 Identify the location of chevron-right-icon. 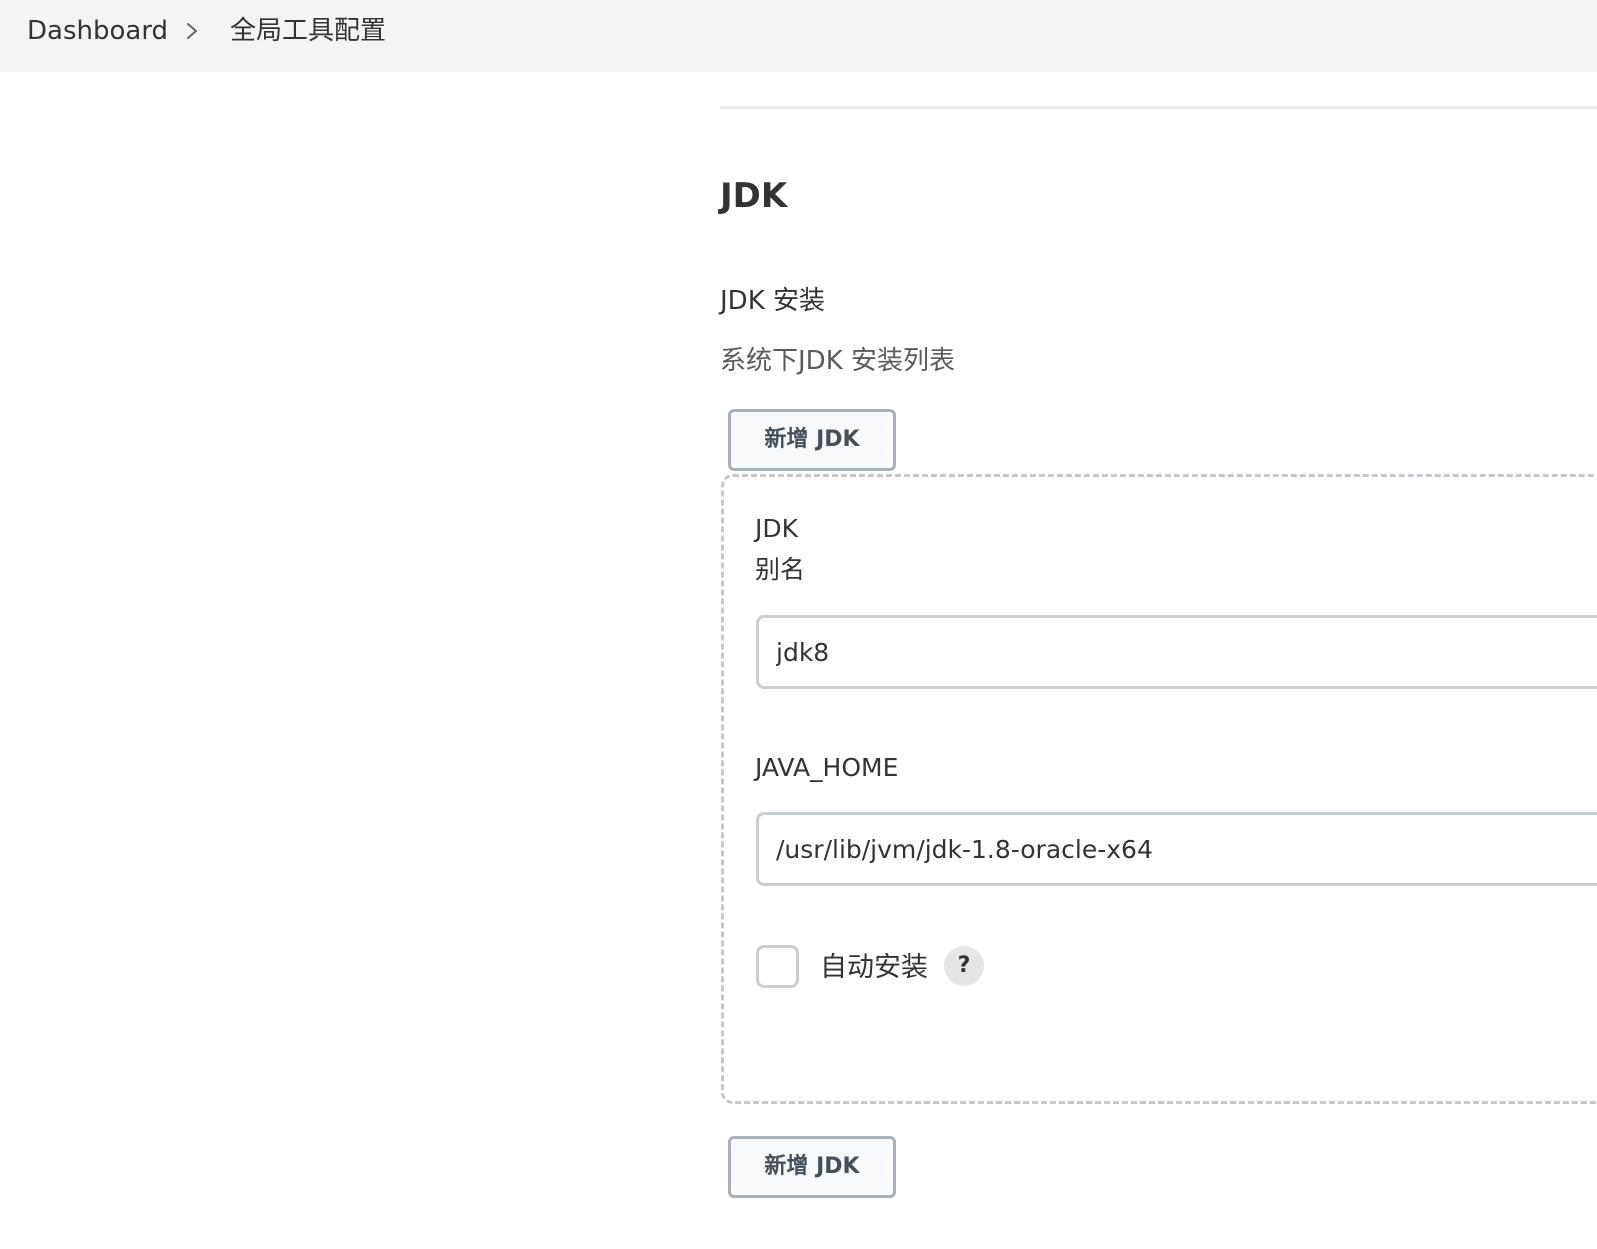
(192, 31).